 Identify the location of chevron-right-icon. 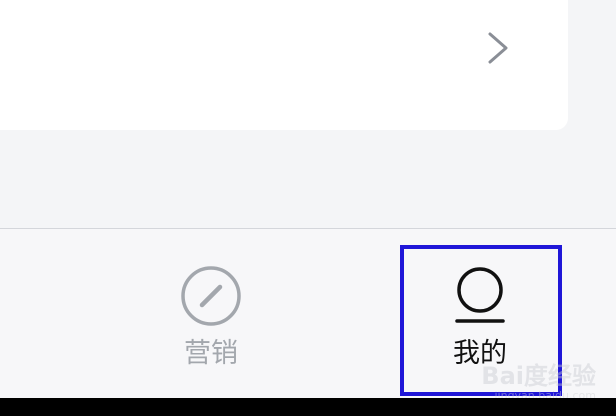
(498, 48).